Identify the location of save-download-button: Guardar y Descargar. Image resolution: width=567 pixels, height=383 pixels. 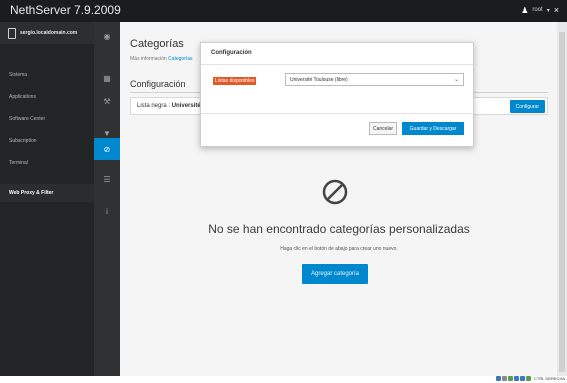
(433, 128).